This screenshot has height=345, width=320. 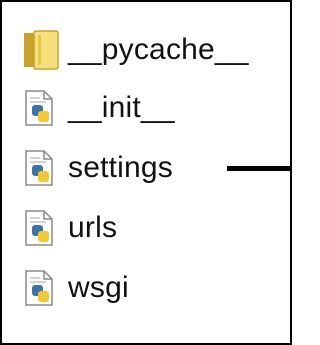 I want to click on file-label: __init__, so click(x=121, y=107).